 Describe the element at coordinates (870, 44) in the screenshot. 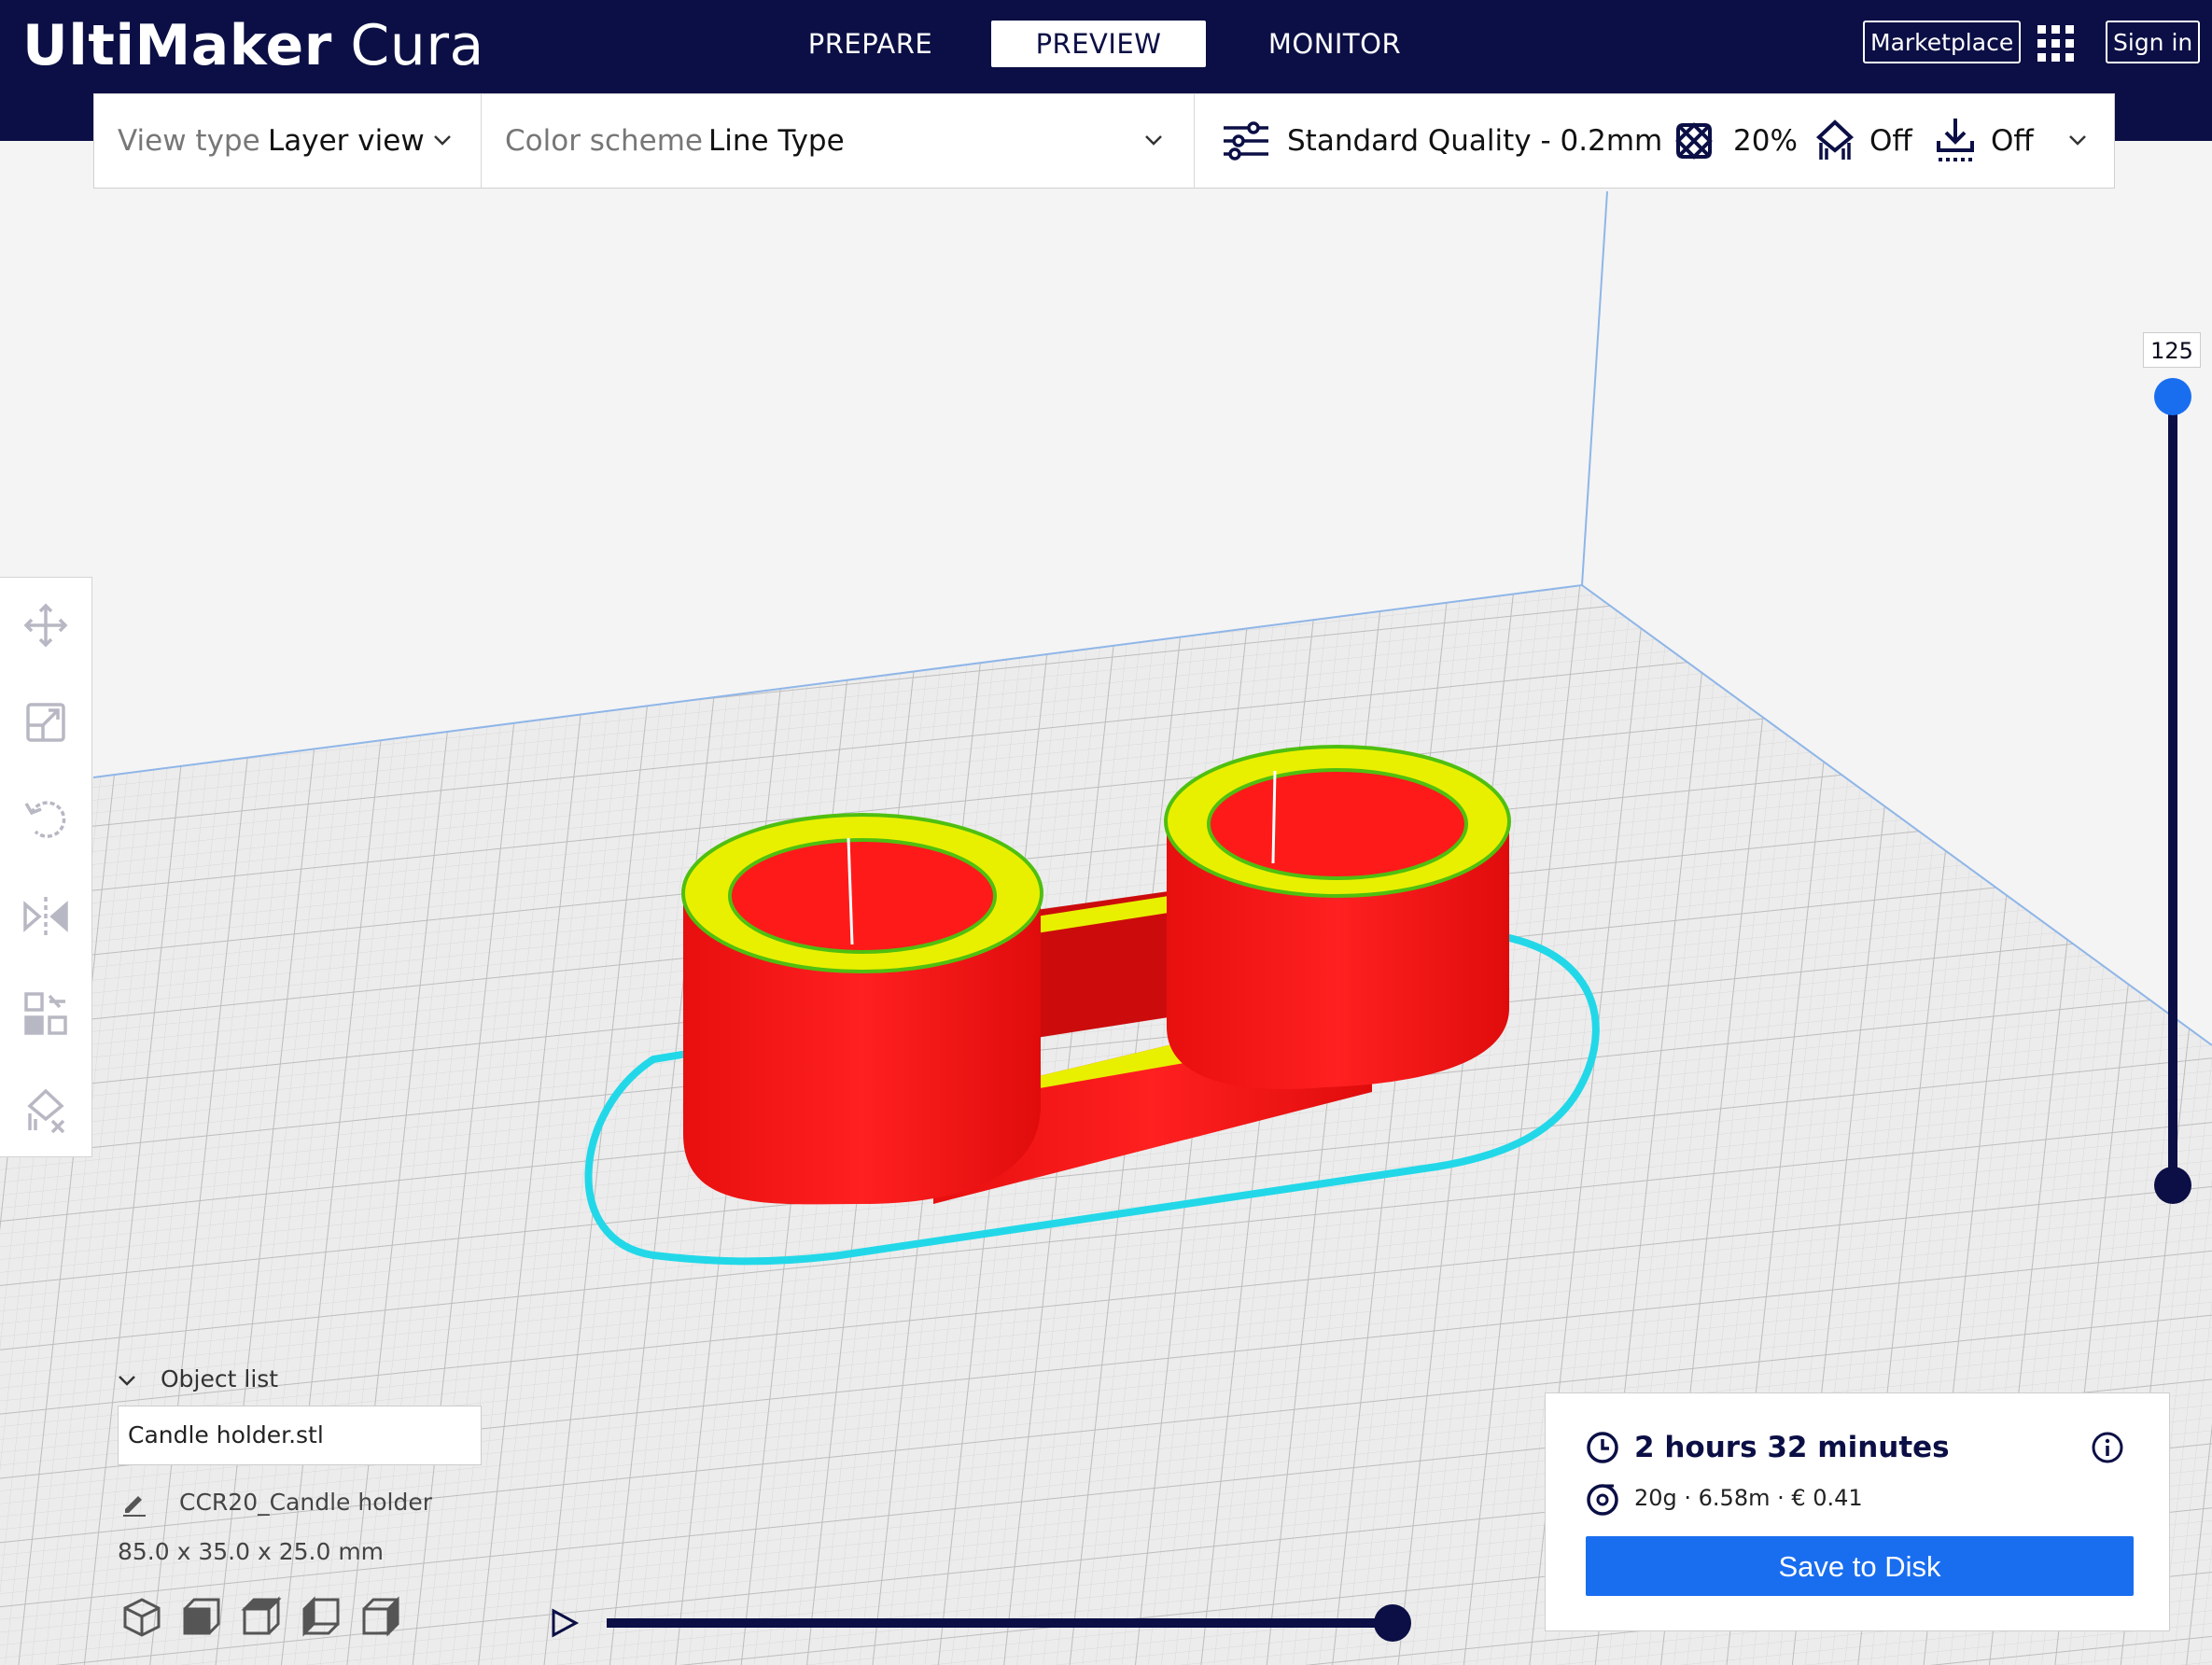

I see `tab-prepare: PREPARE` at that location.